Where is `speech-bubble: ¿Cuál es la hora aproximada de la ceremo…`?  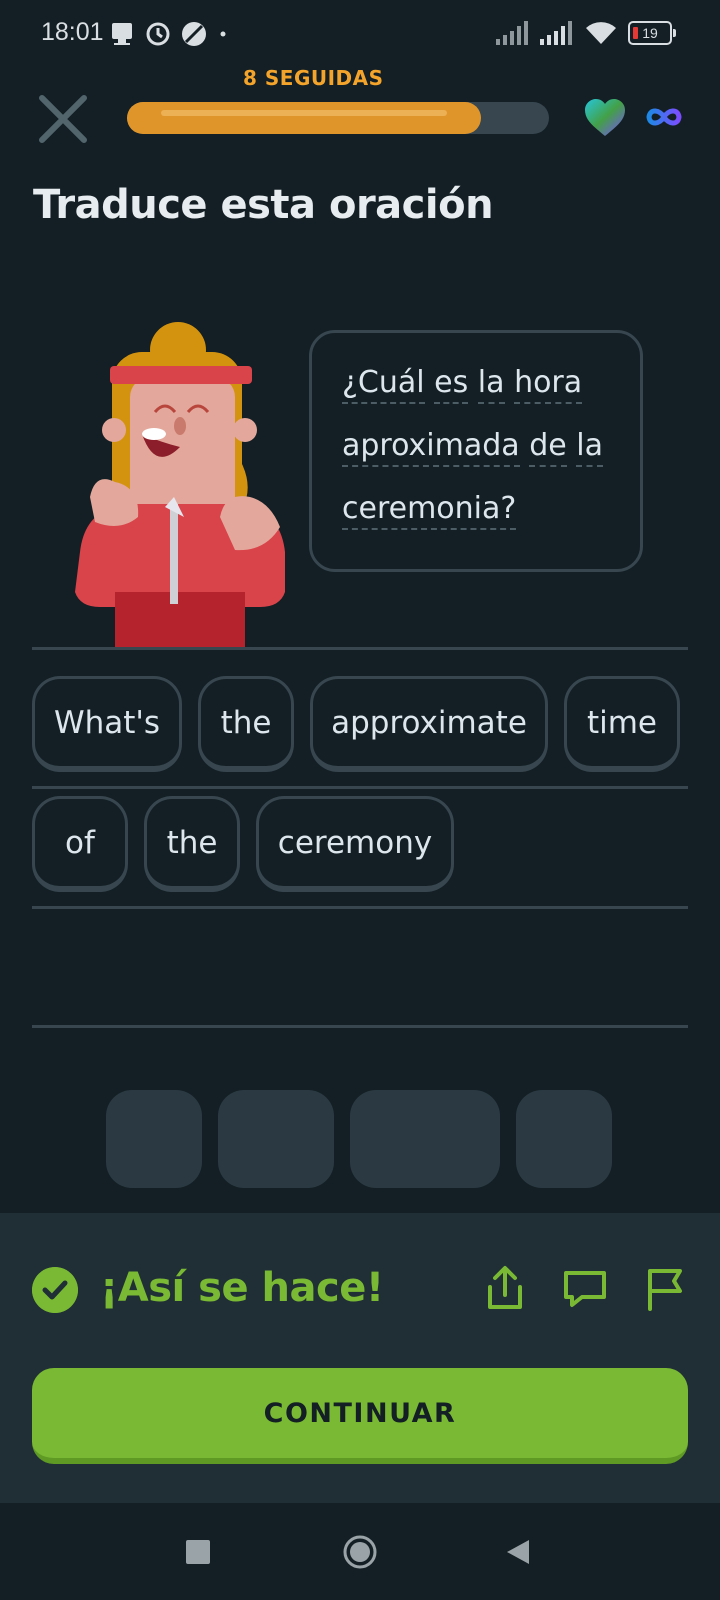
speech-bubble: ¿Cuál es la hora aproximada de la ceremo… is located at coordinates (476, 451).